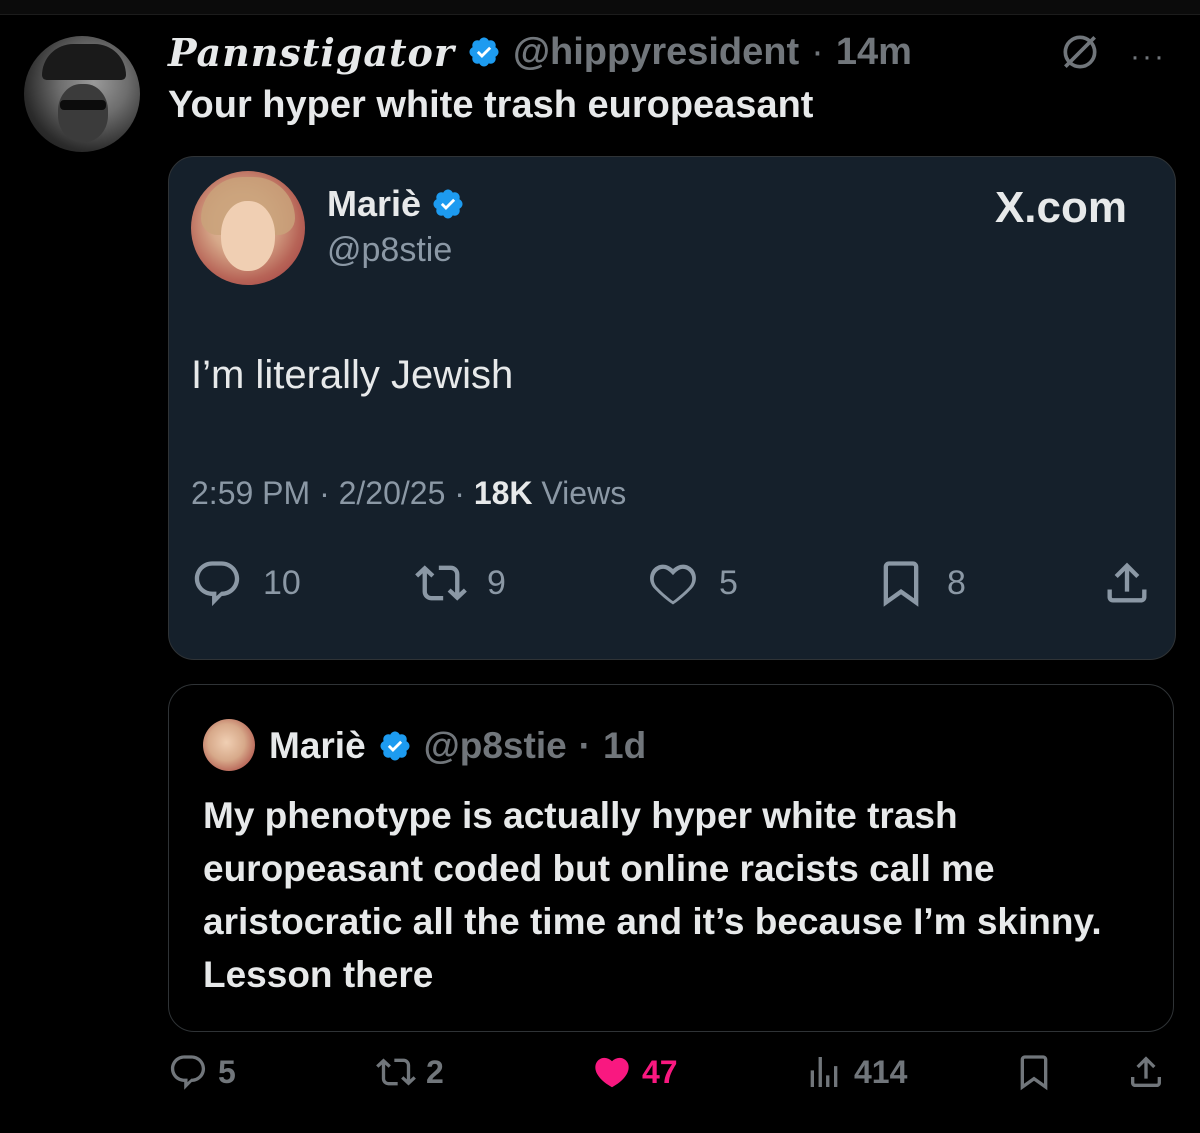 This screenshot has height=1133, width=1200. What do you see at coordinates (1148, 57) in the screenshot?
I see `more-icon: ···` at bounding box center [1148, 57].